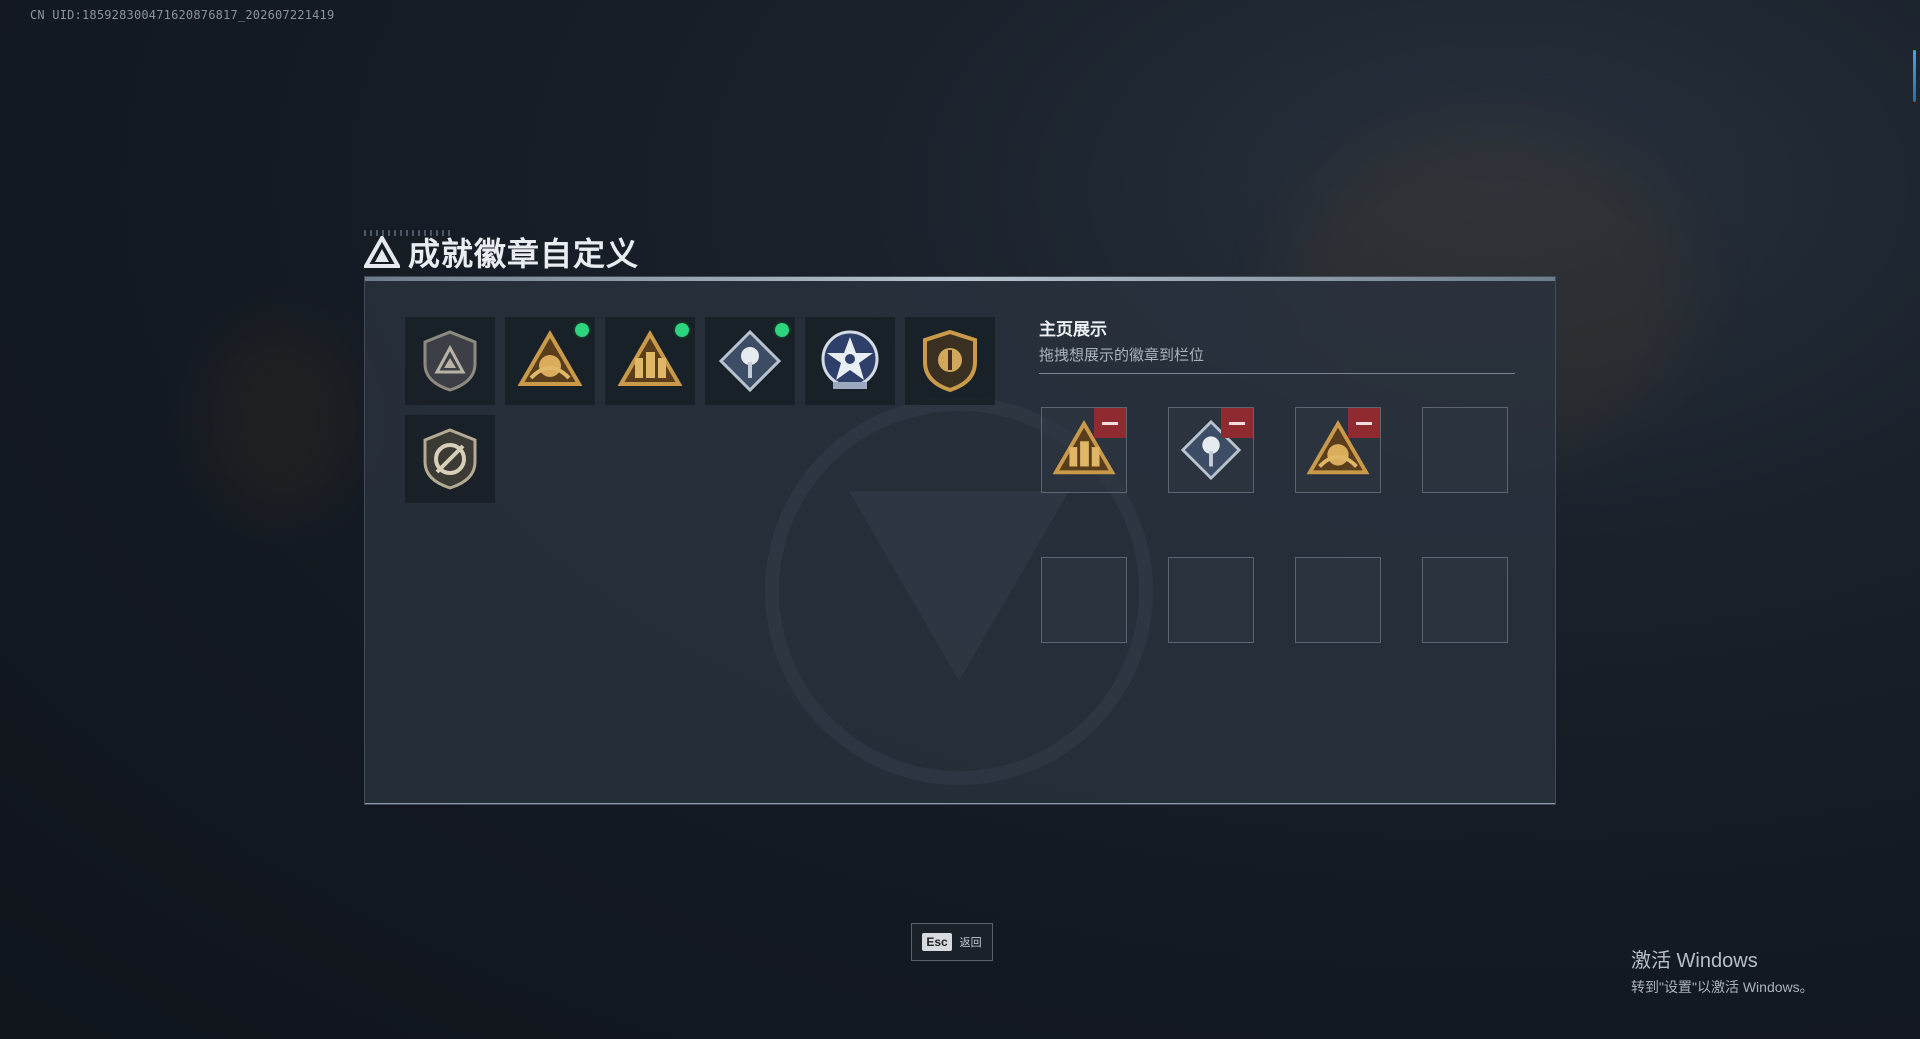 The width and height of the screenshot is (1920, 1039). Describe the element at coordinates (970, 943) in the screenshot. I see `back-label: 返回` at that location.